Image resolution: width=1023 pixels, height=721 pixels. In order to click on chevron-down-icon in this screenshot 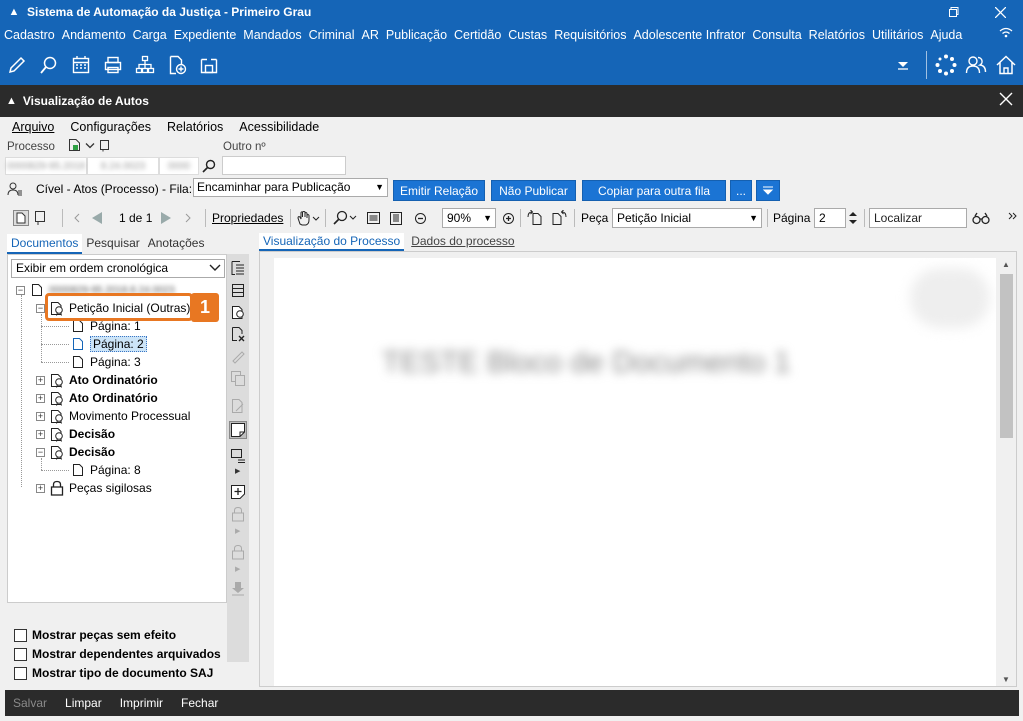, I will do `click(90, 147)`.